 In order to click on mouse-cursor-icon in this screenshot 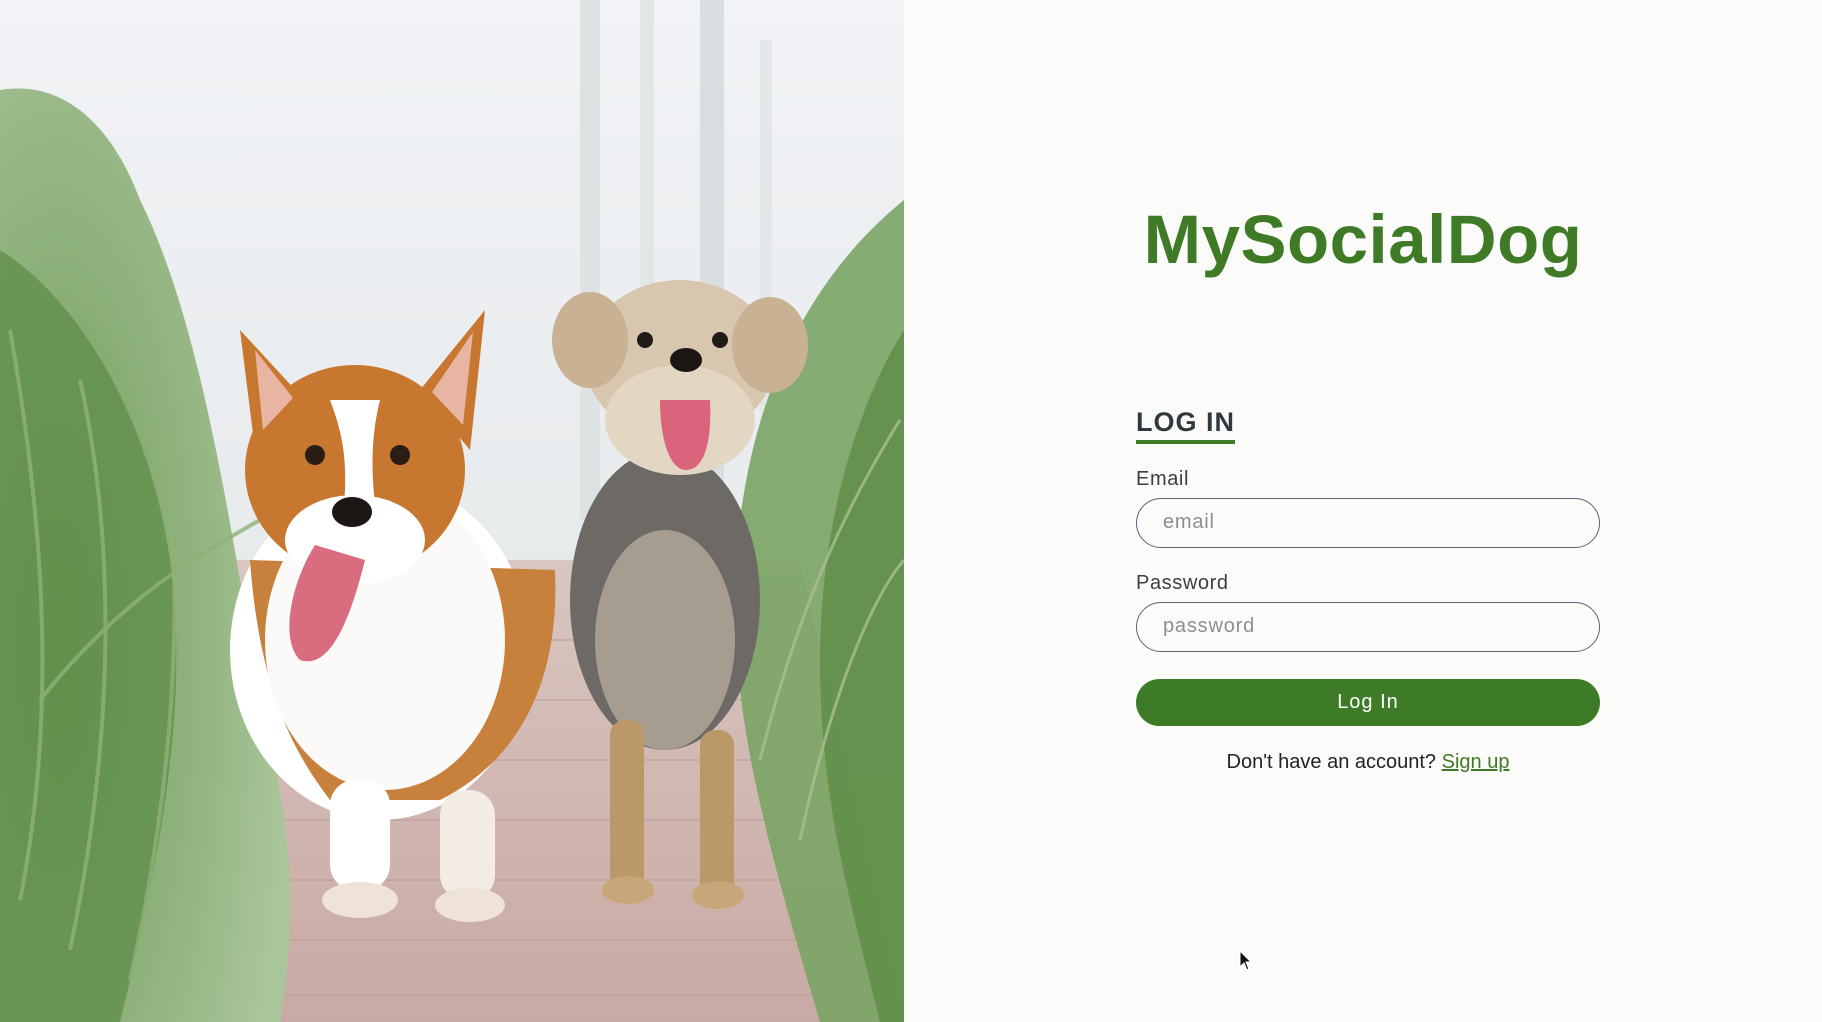, I will do `click(1246, 960)`.